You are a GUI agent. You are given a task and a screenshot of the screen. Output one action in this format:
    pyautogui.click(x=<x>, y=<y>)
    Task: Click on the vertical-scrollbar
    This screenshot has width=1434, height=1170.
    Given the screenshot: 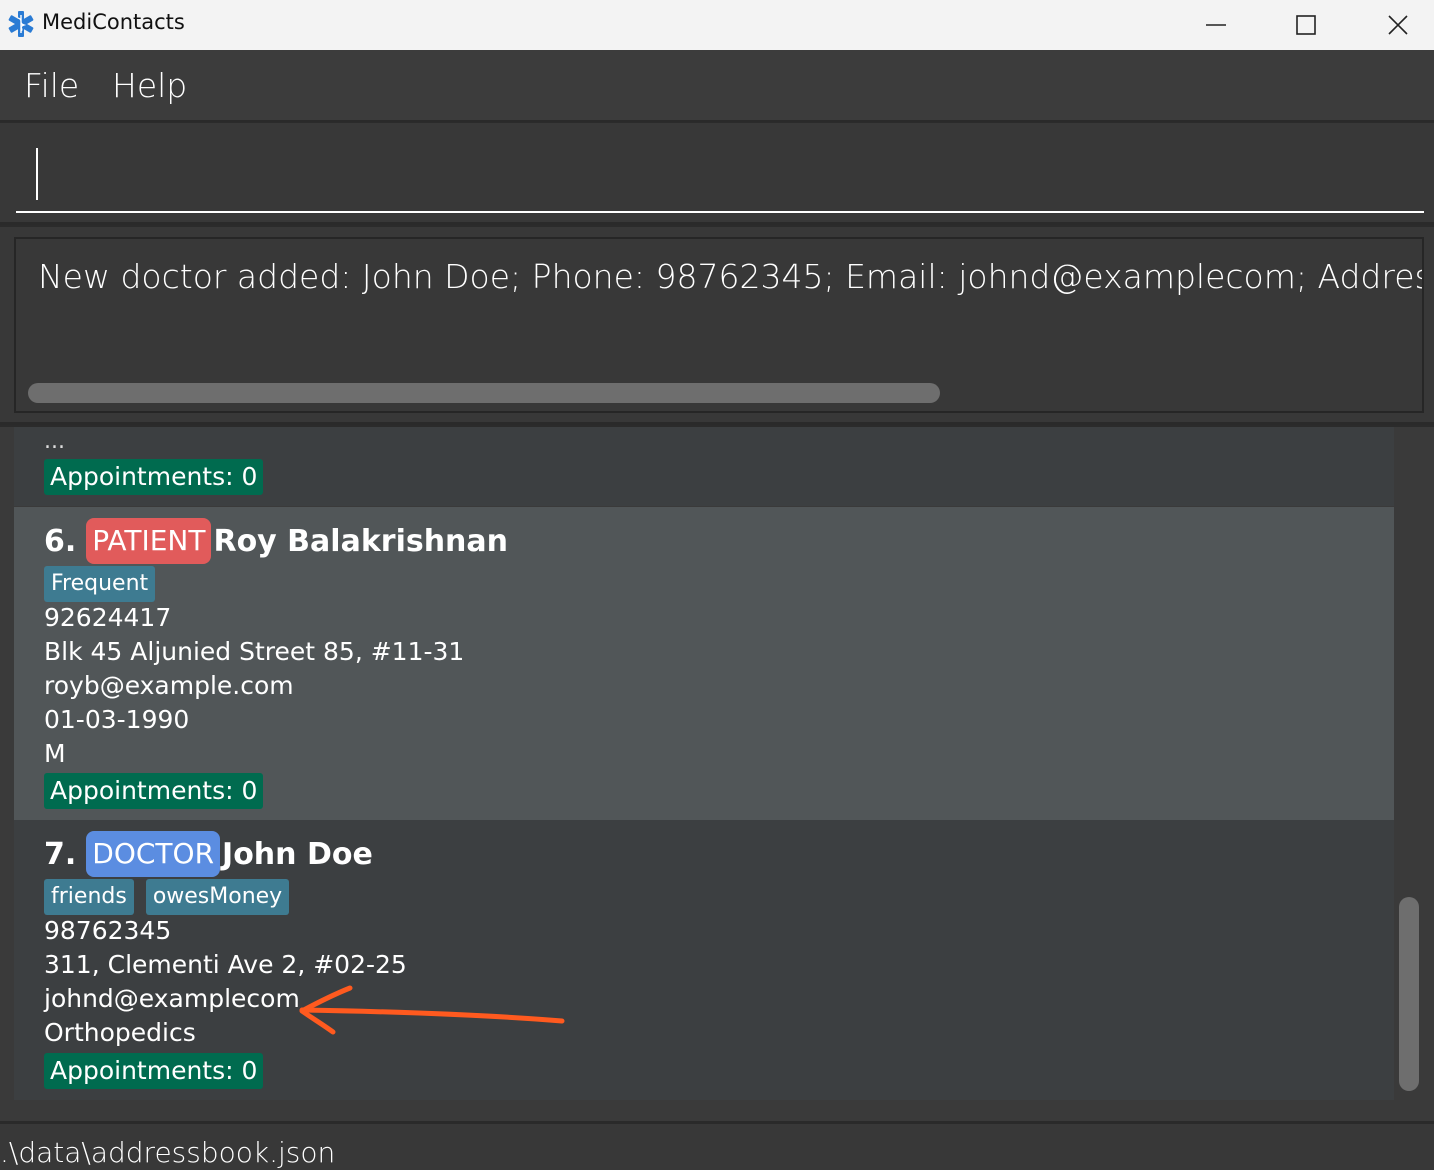 What is the action you would take?
    pyautogui.click(x=1409, y=994)
    